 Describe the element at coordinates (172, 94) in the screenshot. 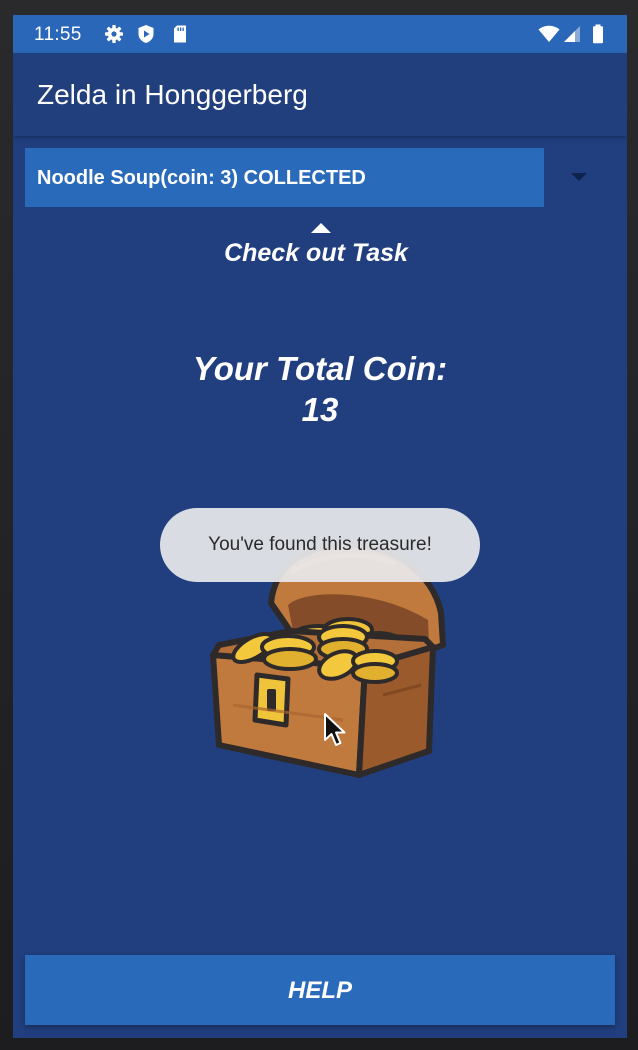

I see `app-title: Zelda in Honggerberg` at that location.